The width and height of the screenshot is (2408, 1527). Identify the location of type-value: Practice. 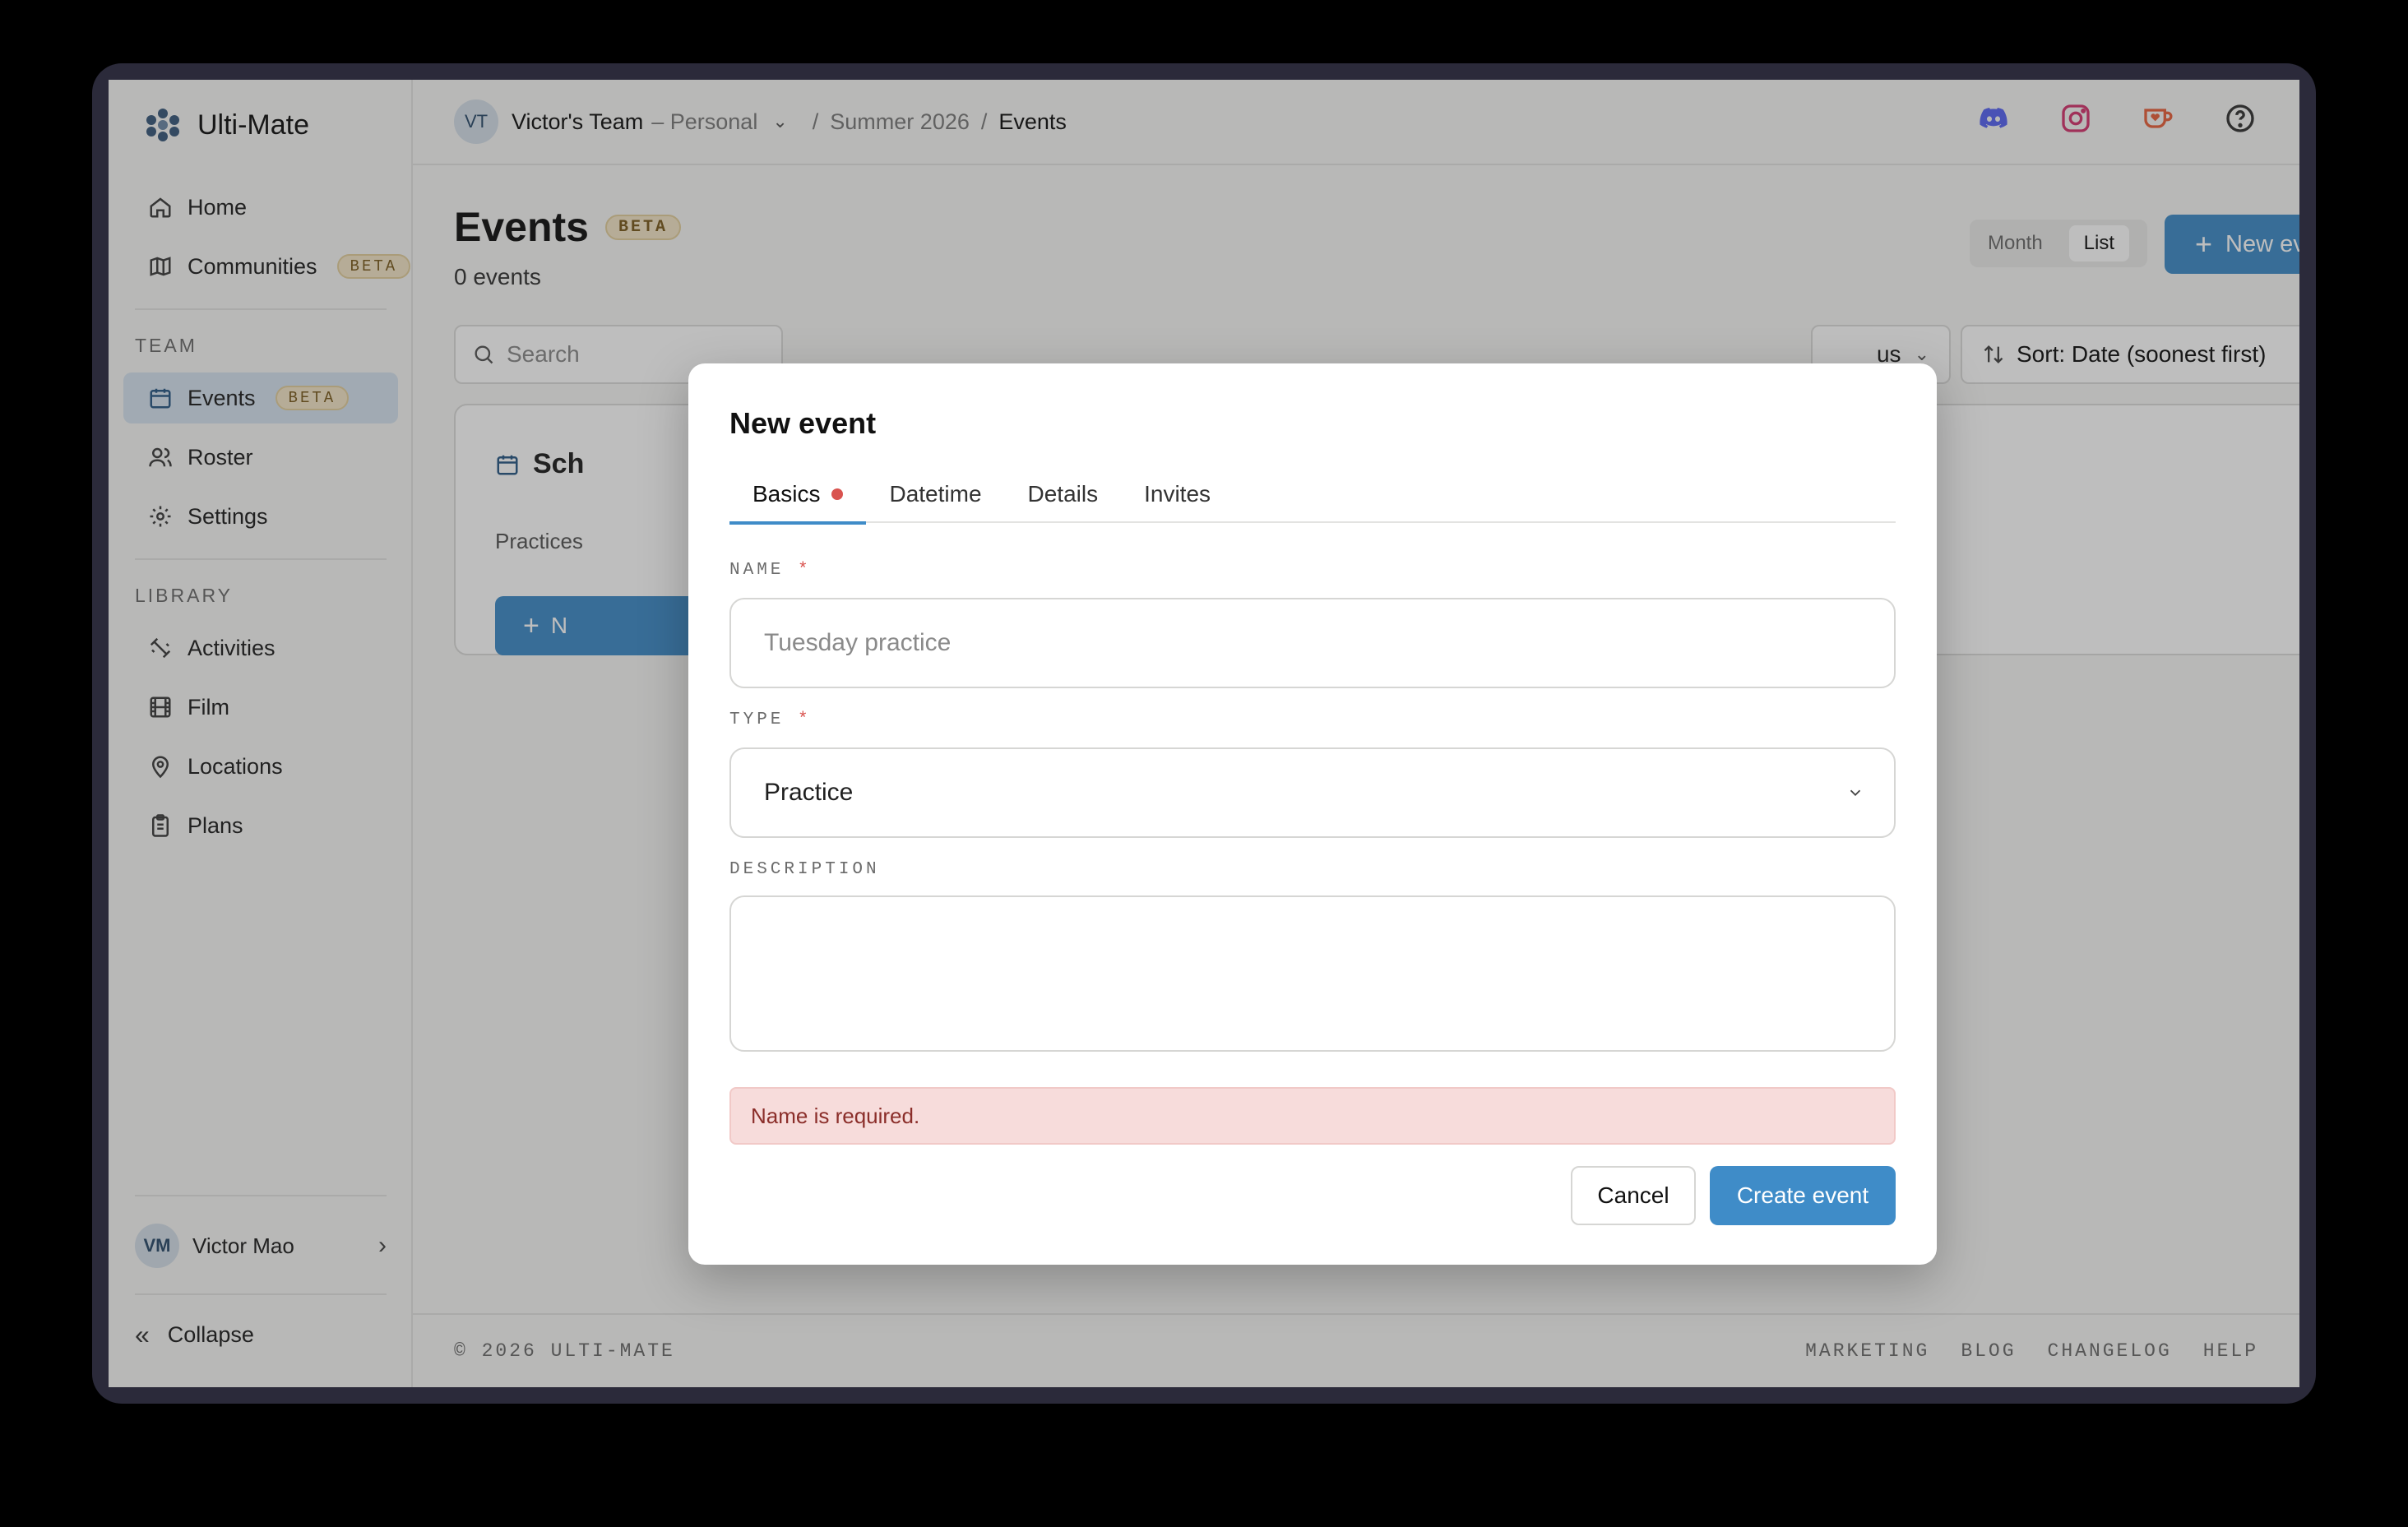
(809, 792).